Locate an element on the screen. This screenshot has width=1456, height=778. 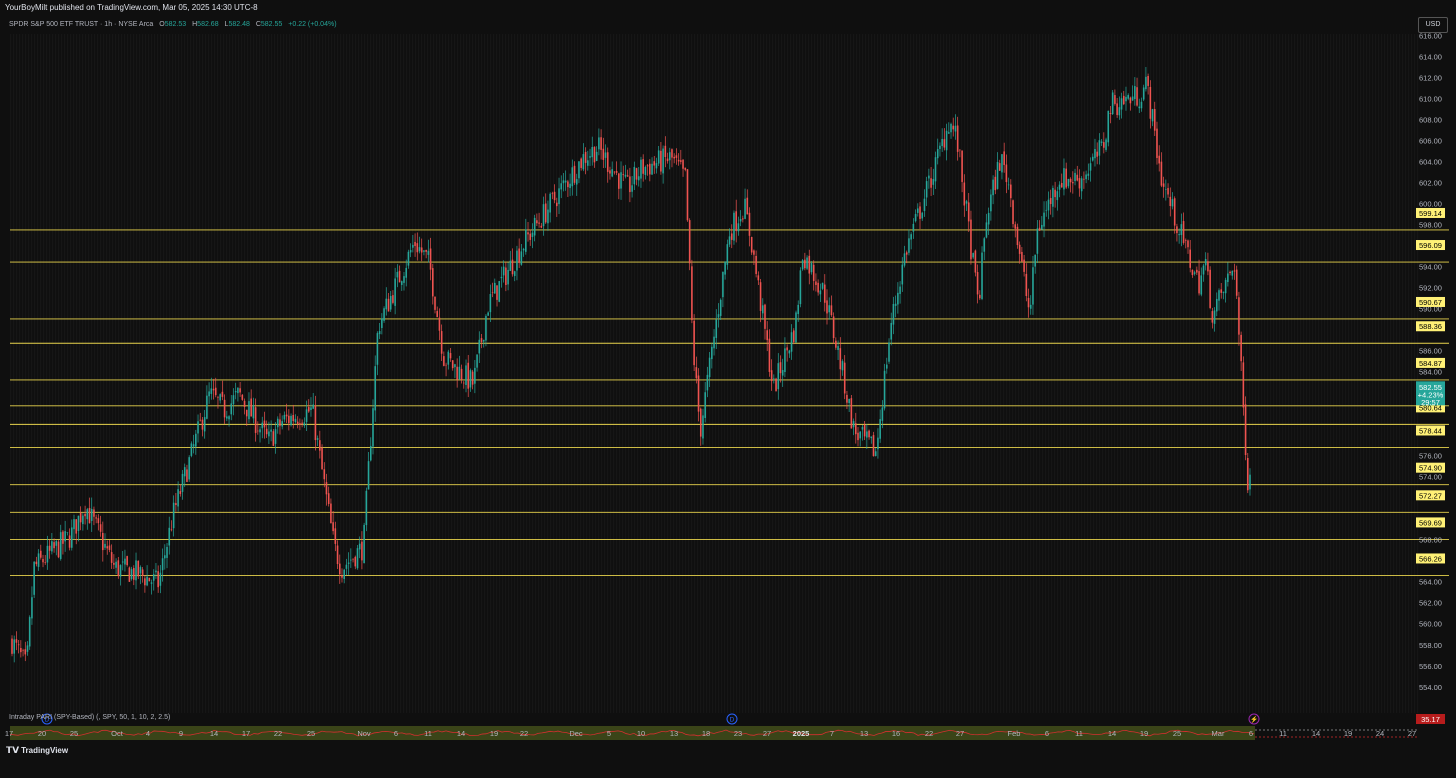
currency-button: USD is located at coordinates (1433, 25).